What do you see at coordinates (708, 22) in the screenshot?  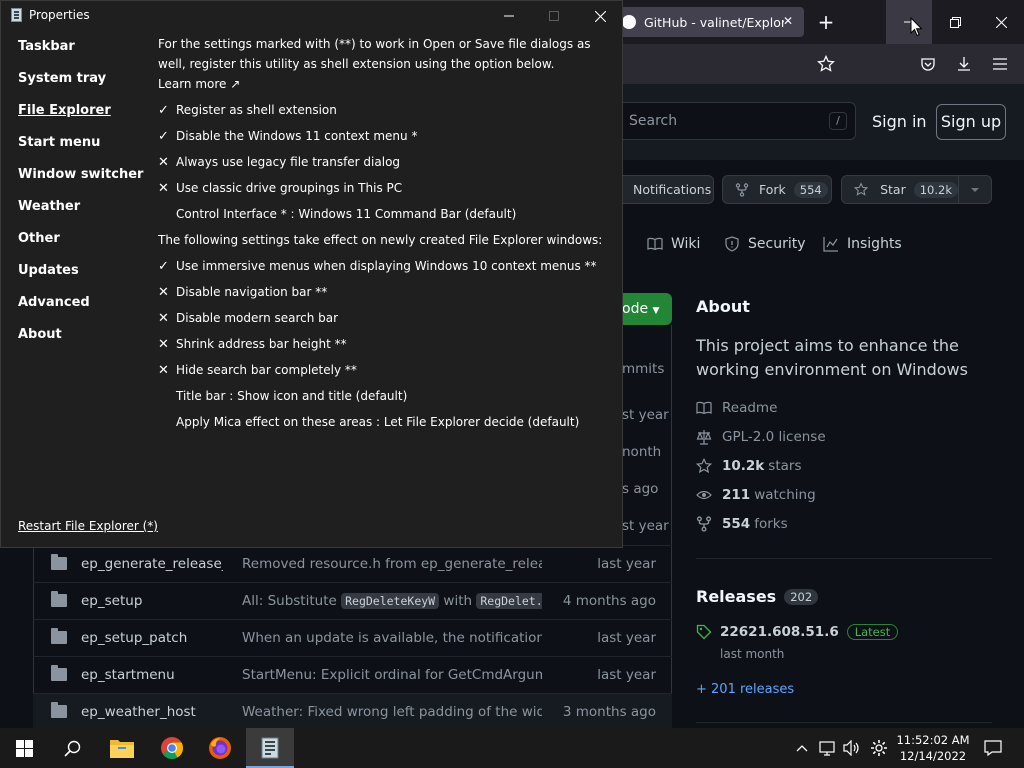 I see `browser-tab-github: GitHub - valinet/ExplorerPatcher ✕` at bounding box center [708, 22].